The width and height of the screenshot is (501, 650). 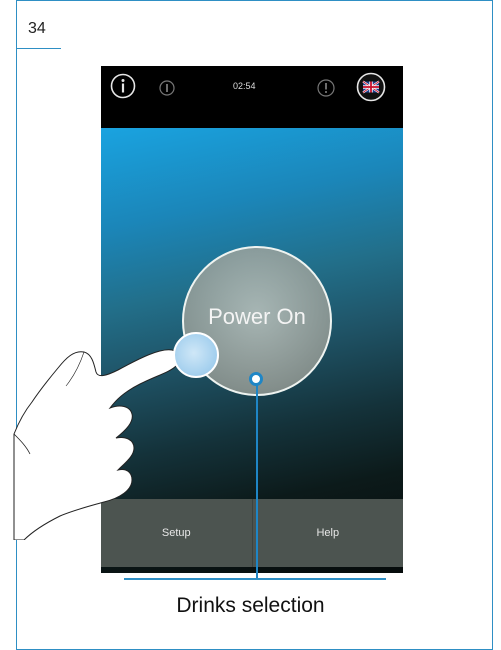 What do you see at coordinates (327, 533) in the screenshot?
I see `help-button: Help` at bounding box center [327, 533].